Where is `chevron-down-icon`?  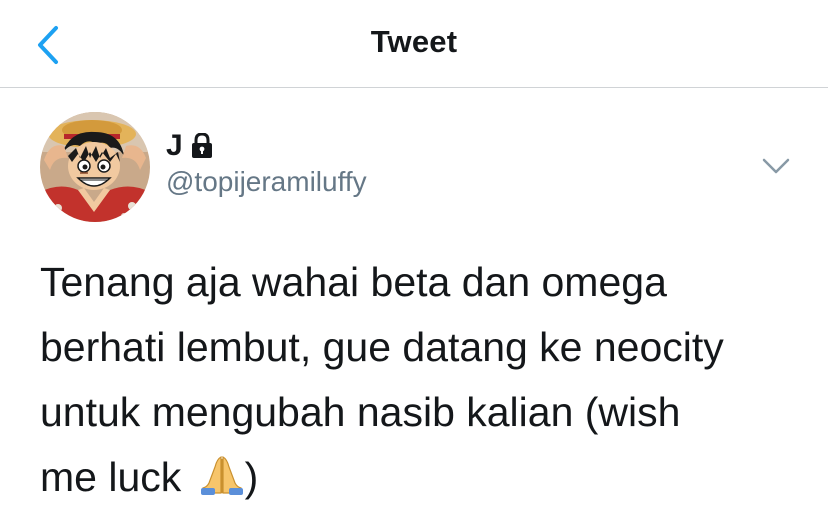 chevron-down-icon is located at coordinates (776, 166).